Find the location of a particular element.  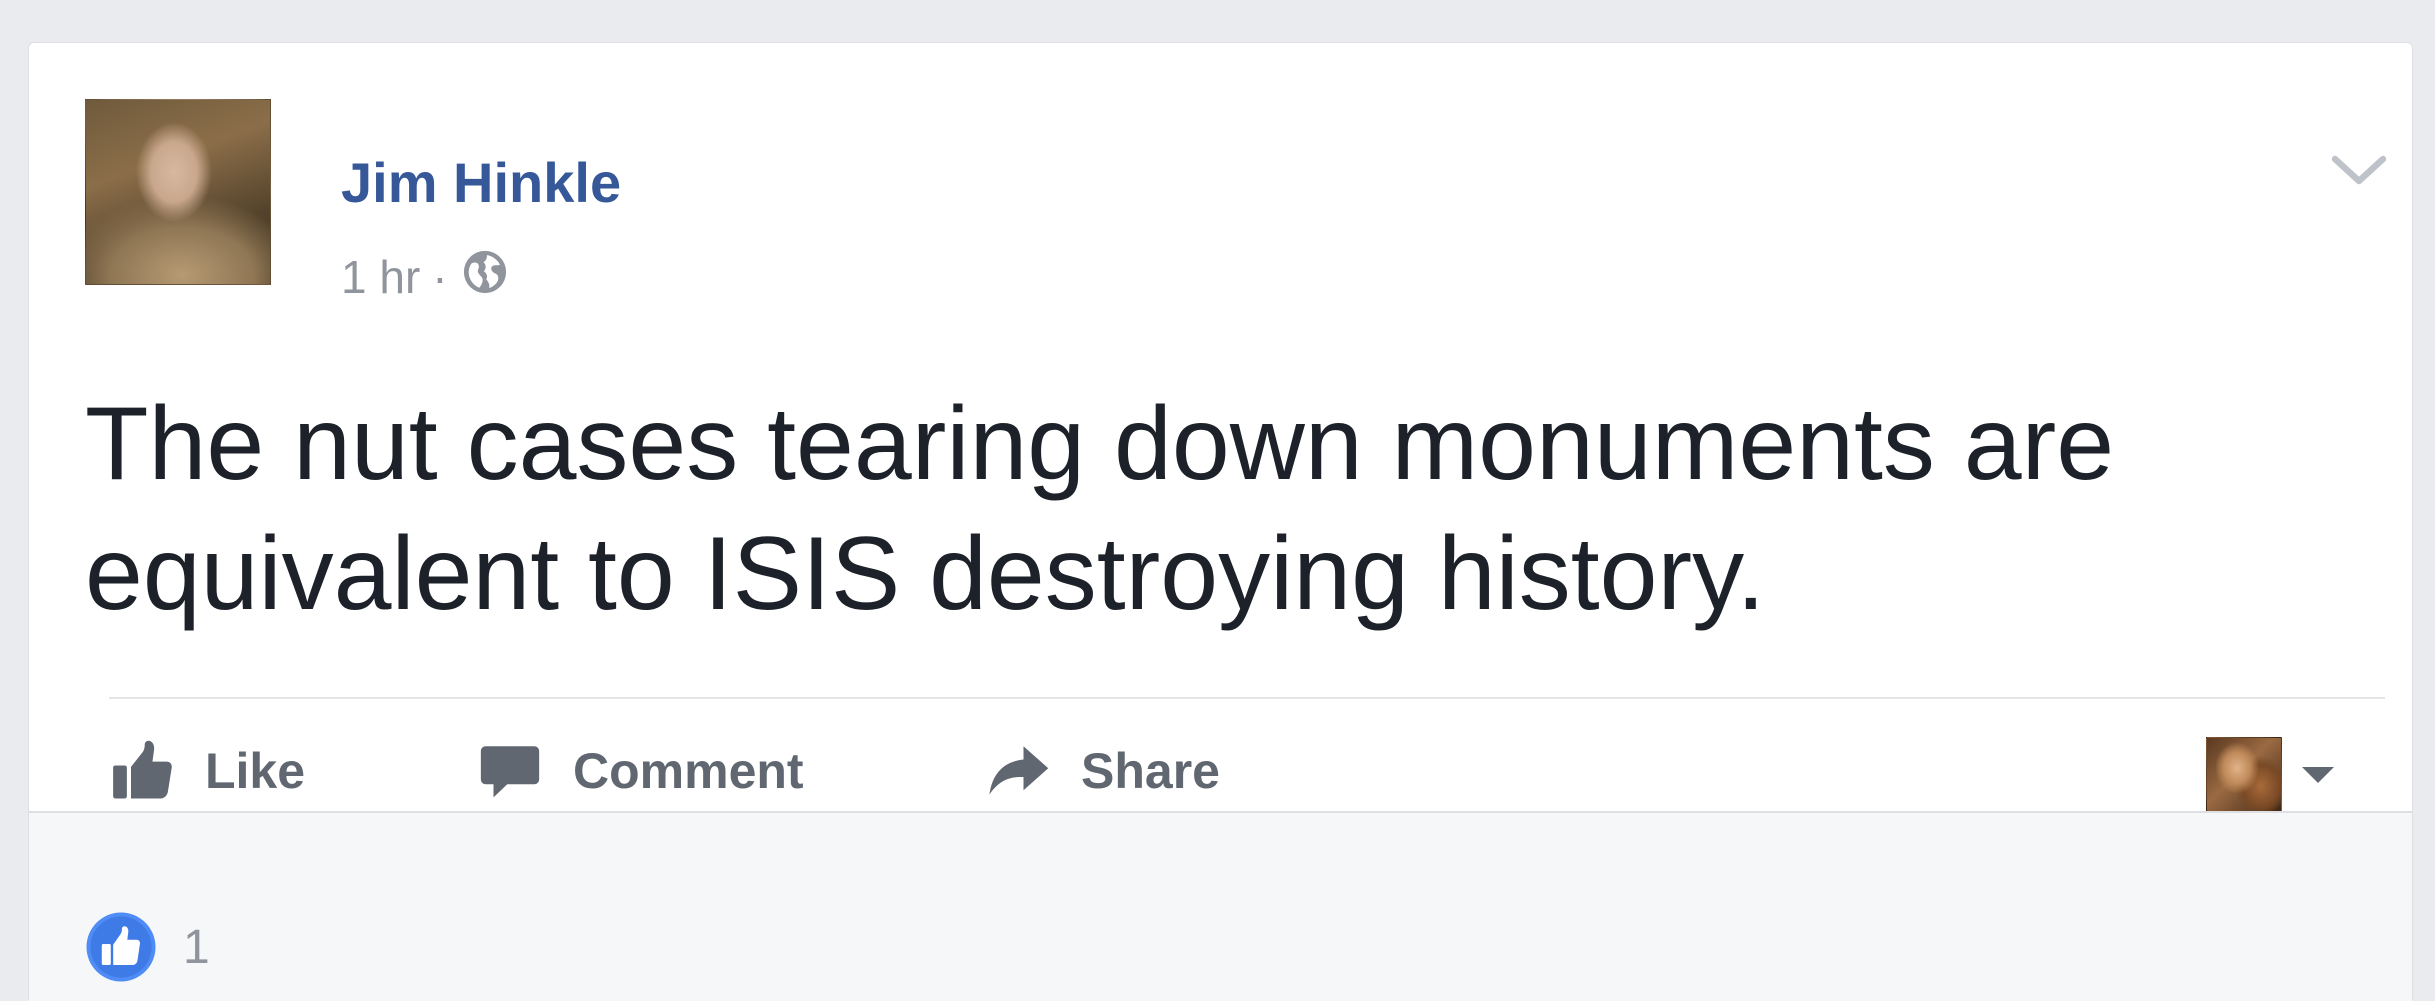

thumbs-up-icon is located at coordinates (142, 769).